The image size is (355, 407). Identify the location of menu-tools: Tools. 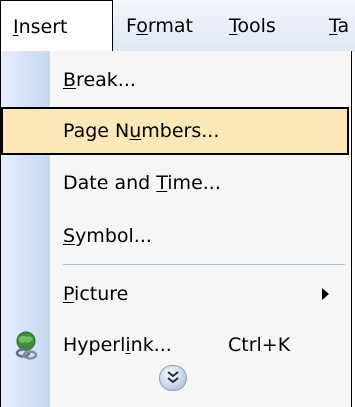
(267, 26).